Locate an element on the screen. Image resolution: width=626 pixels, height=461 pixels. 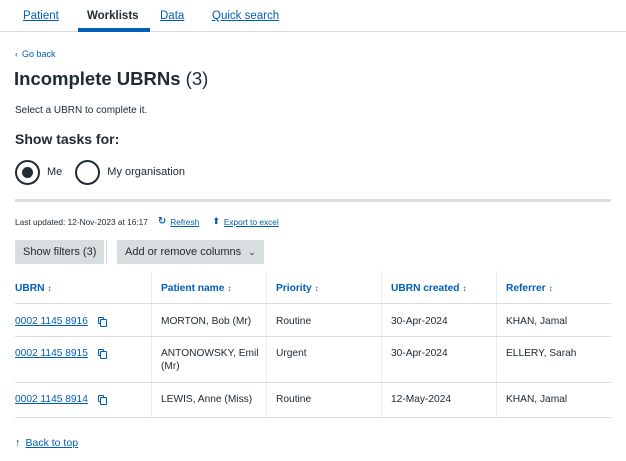
show-filters-label: Show filters (3) is located at coordinates (60, 252).